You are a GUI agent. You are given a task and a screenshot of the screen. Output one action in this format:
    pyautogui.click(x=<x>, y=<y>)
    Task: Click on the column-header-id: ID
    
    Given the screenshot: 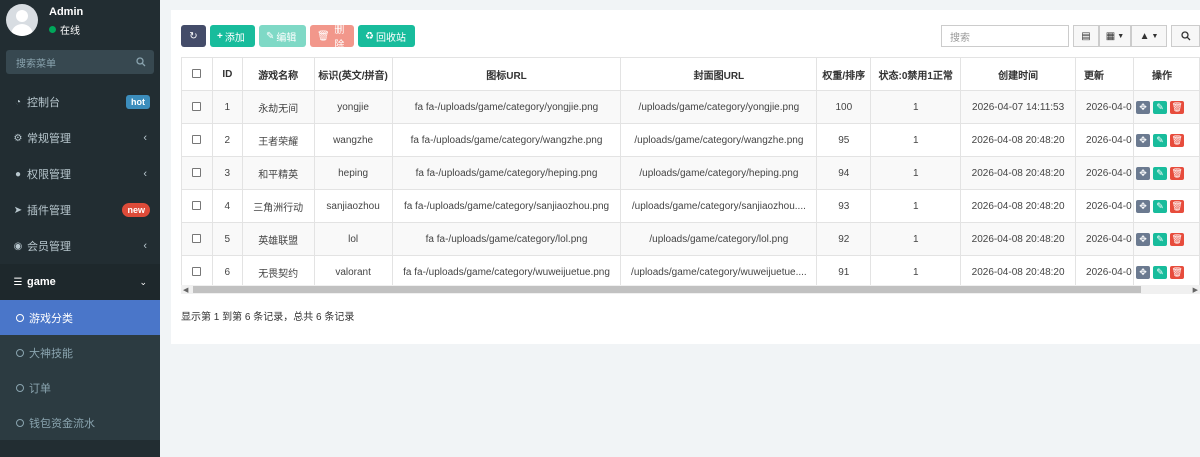 What is the action you would take?
    pyautogui.click(x=227, y=74)
    